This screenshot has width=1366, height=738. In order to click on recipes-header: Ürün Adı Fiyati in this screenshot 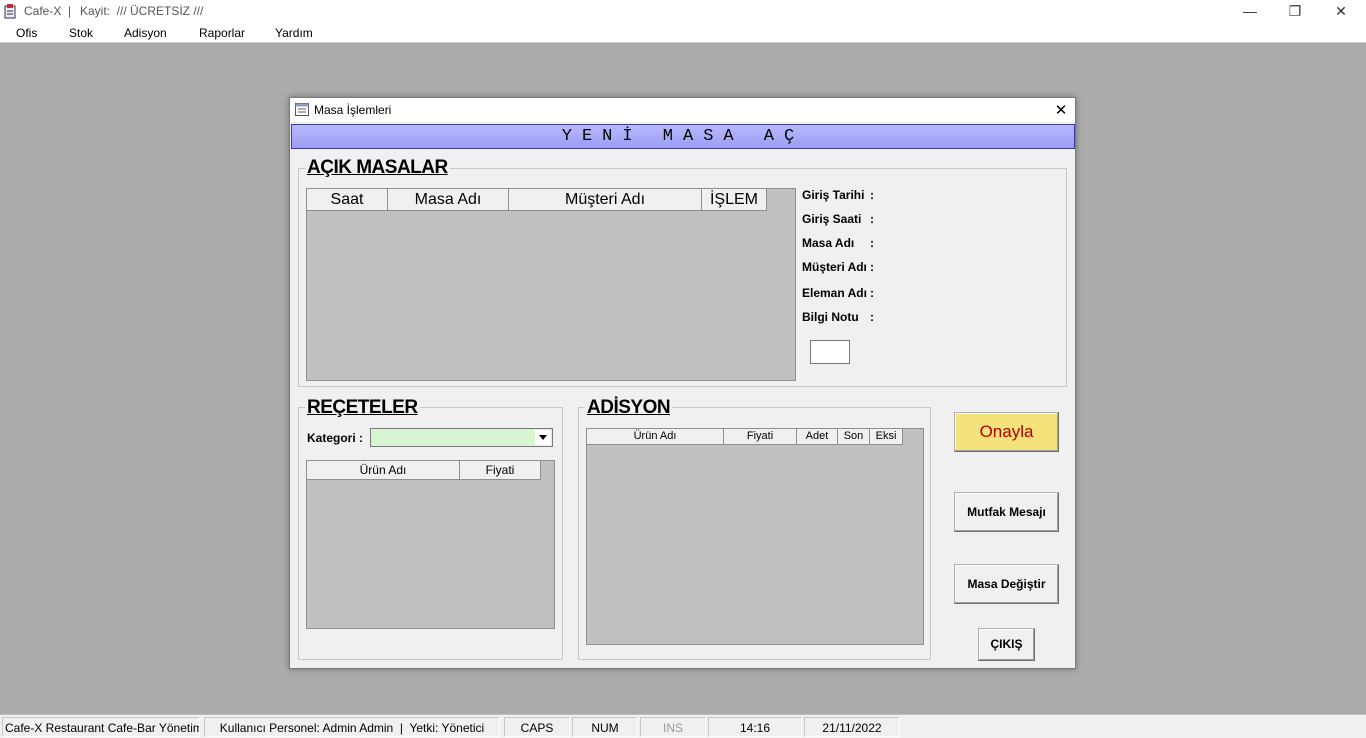, I will do `click(424, 470)`.